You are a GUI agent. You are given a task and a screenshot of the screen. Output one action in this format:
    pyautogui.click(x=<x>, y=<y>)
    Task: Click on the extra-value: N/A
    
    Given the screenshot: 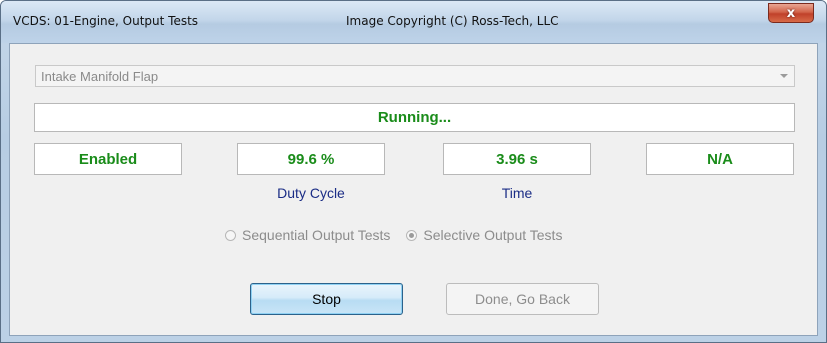 What is the action you would take?
    pyautogui.click(x=720, y=159)
    